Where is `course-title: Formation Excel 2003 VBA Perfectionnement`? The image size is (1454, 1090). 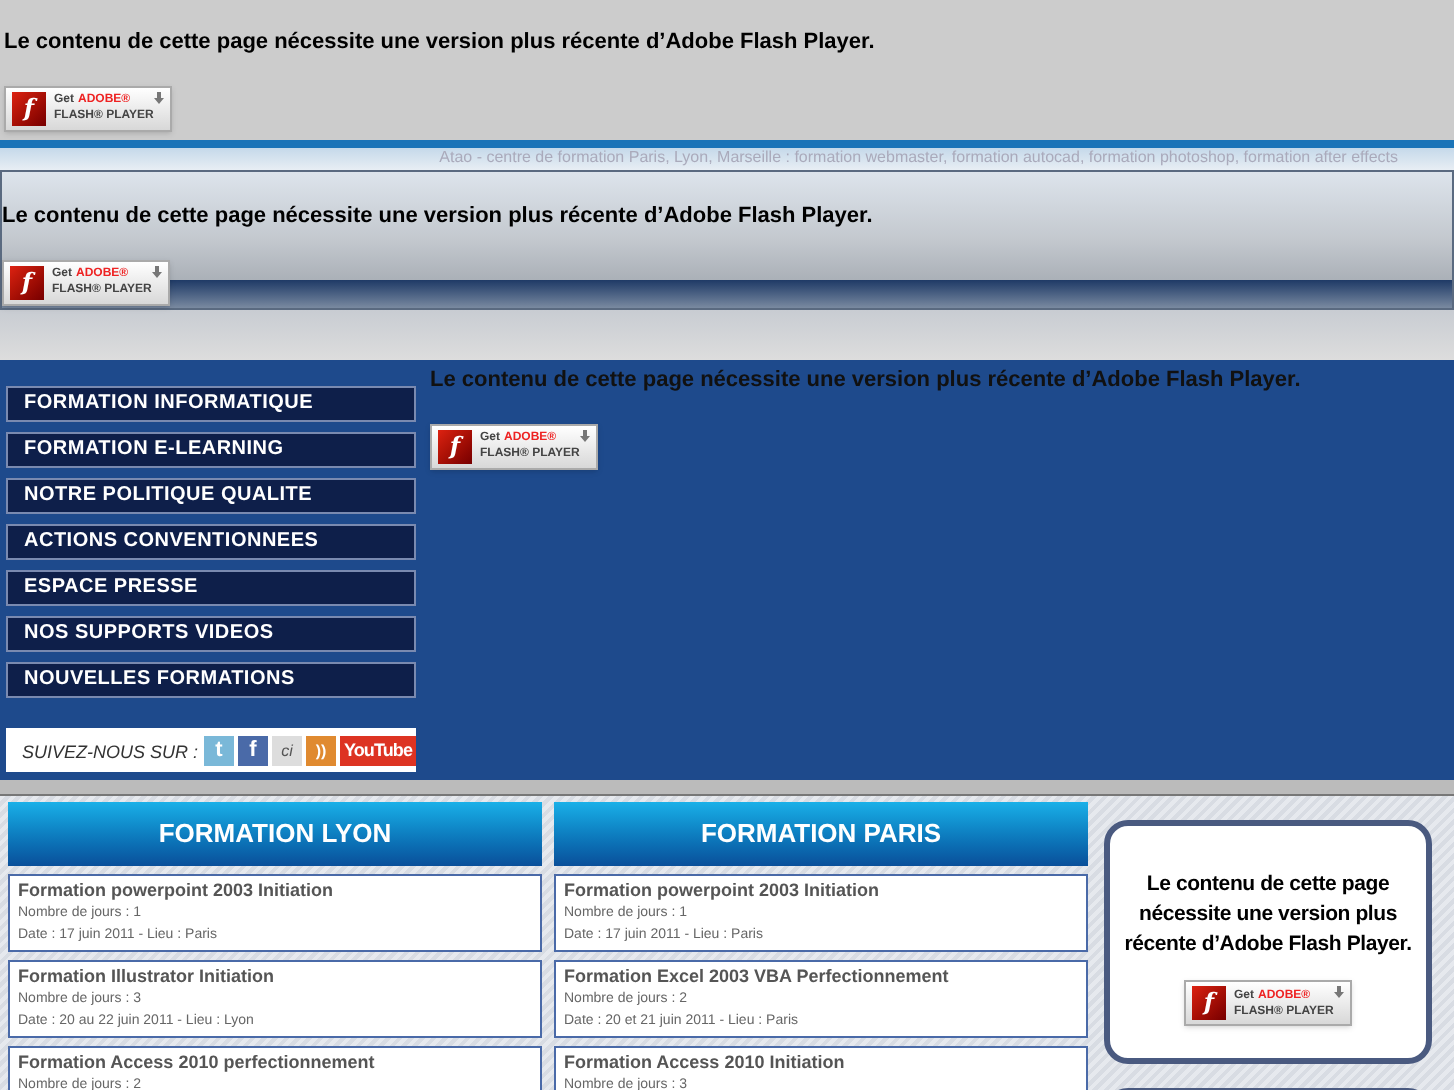 course-title: Formation Excel 2003 VBA Perfectionnement is located at coordinates (821, 977).